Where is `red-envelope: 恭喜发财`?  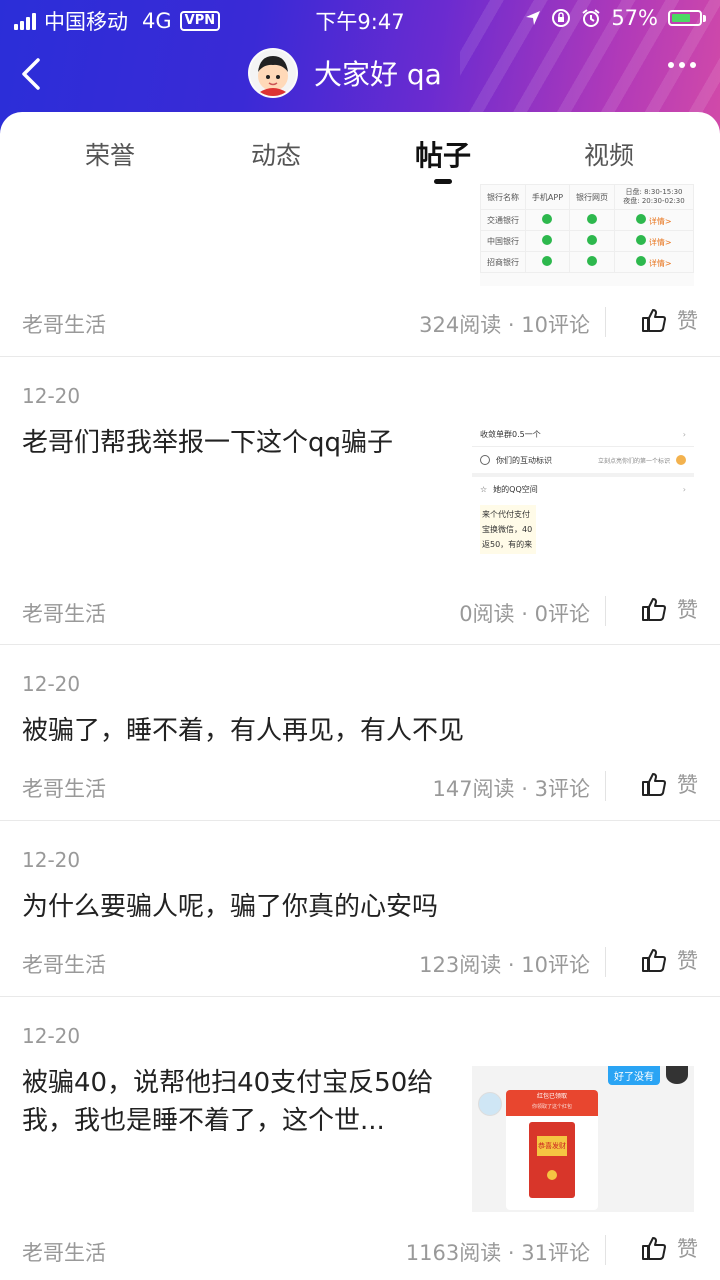 red-envelope: 恭喜发财 is located at coordinates (552, 1160).